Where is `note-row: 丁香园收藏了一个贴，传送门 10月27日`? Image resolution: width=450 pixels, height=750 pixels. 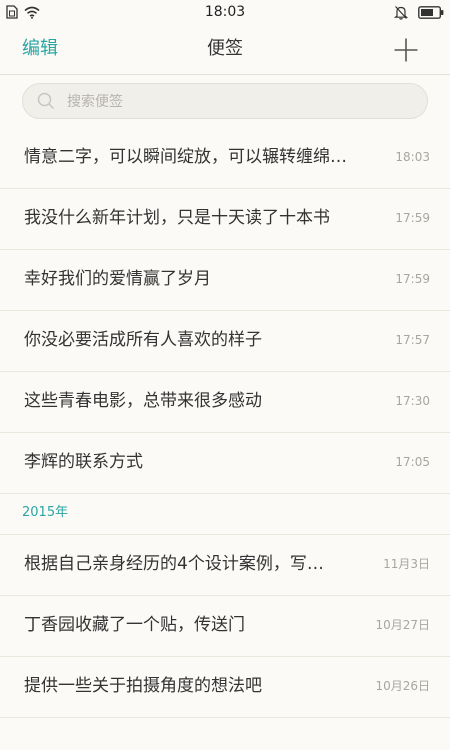
note-row: 丁香园收藏了一个贴，传送门 10月27日 is located at coordinates (225, 626).